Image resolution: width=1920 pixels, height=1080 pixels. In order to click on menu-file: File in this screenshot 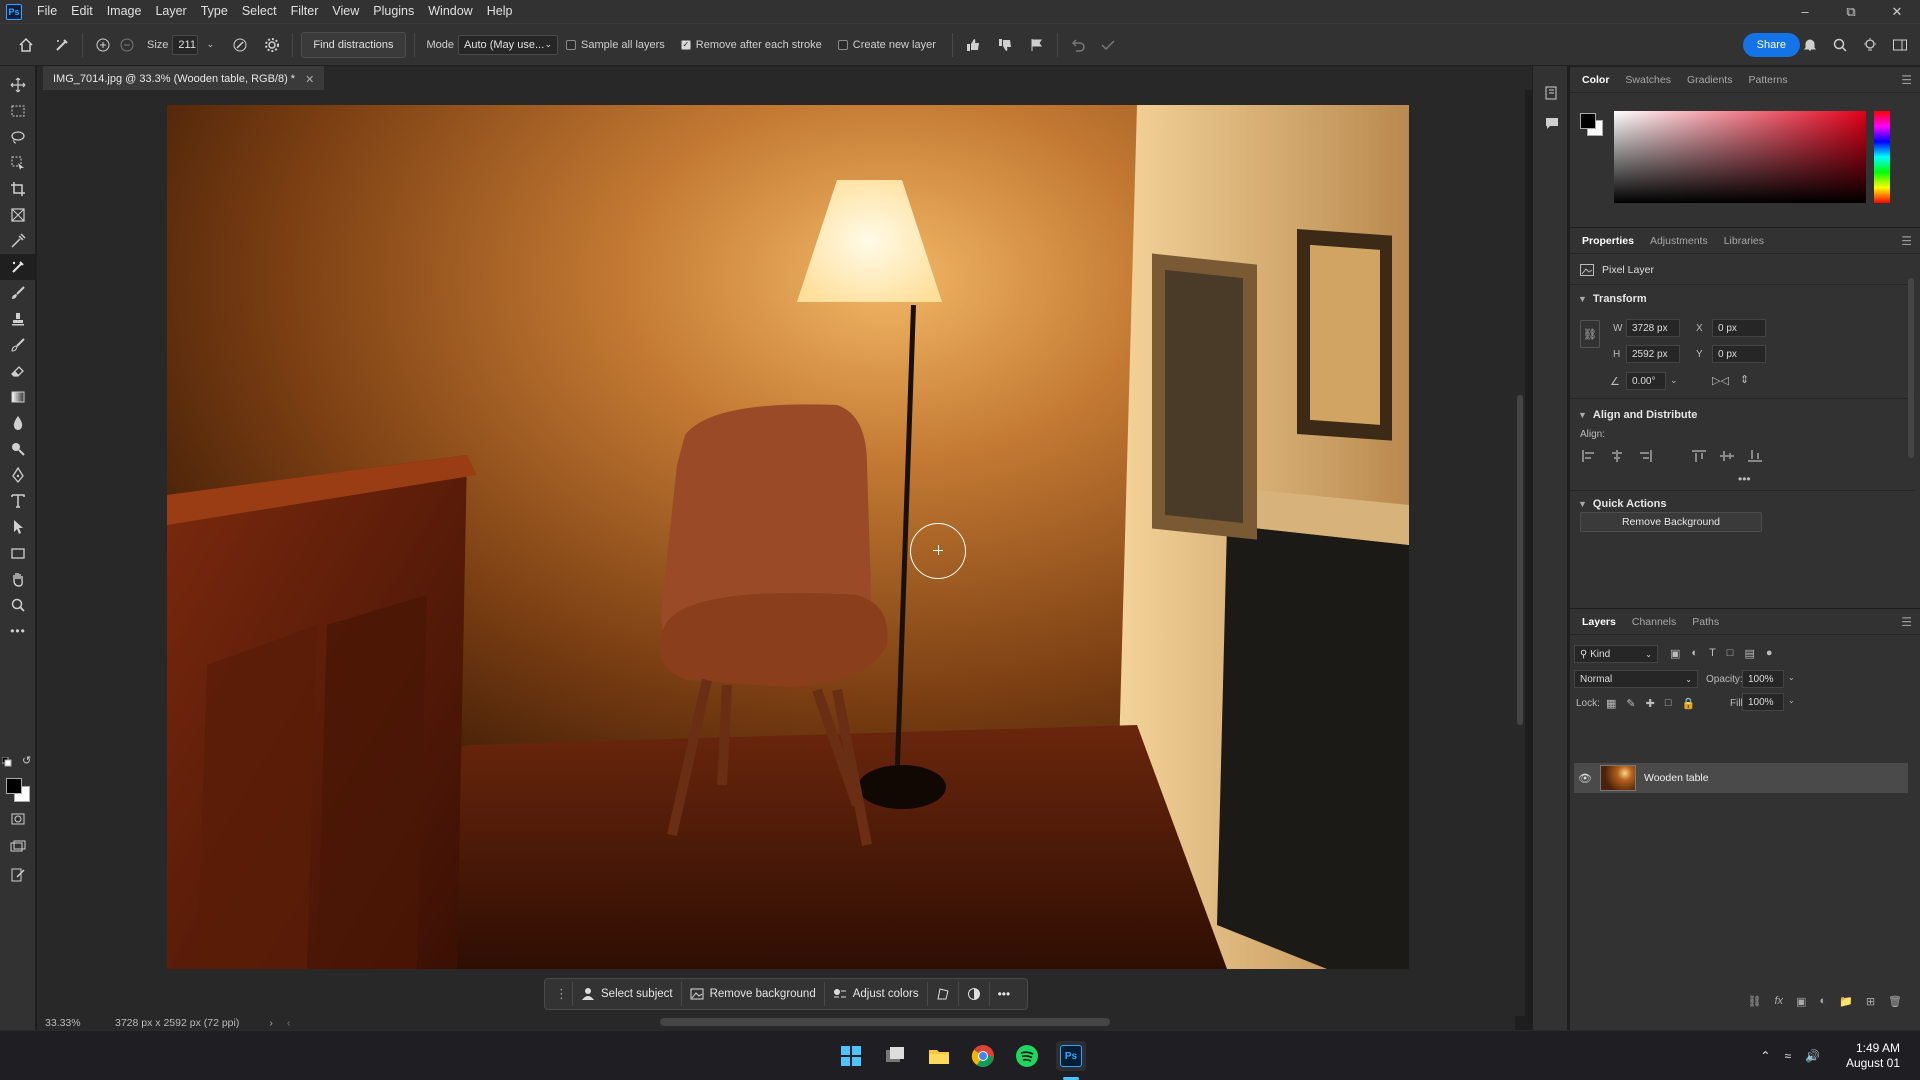, I will do `click(47, 11)`.